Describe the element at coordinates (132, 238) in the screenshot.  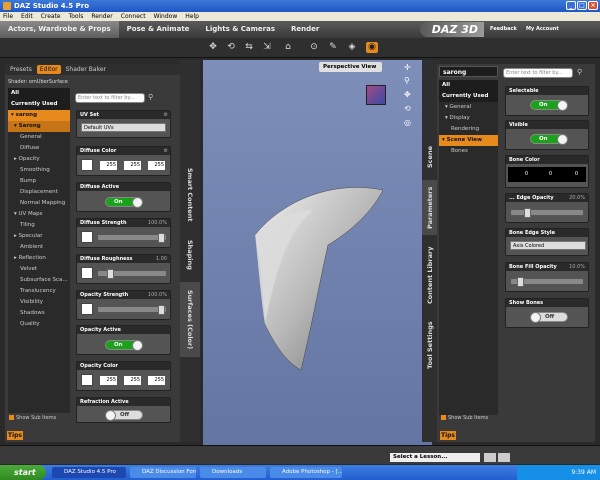
I see `diffuse-strength-slider` at that location.